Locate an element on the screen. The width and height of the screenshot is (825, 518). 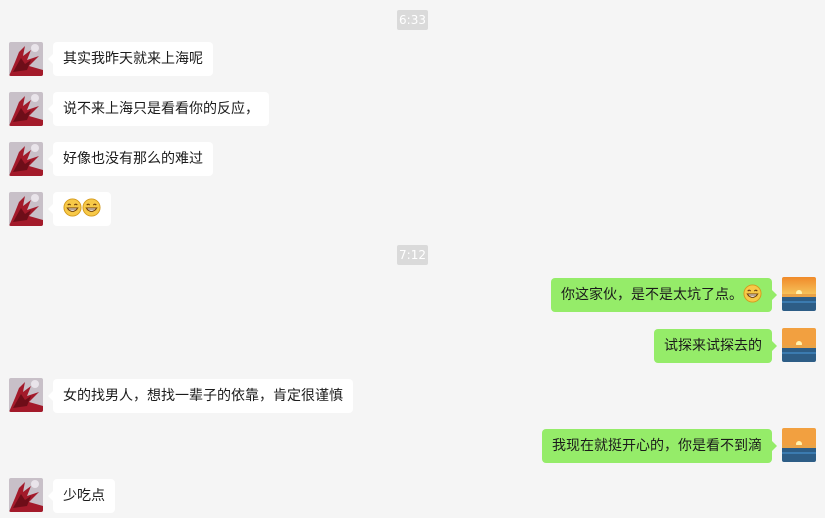
timestamp: 7:12 is located at coordinates (412, 255).